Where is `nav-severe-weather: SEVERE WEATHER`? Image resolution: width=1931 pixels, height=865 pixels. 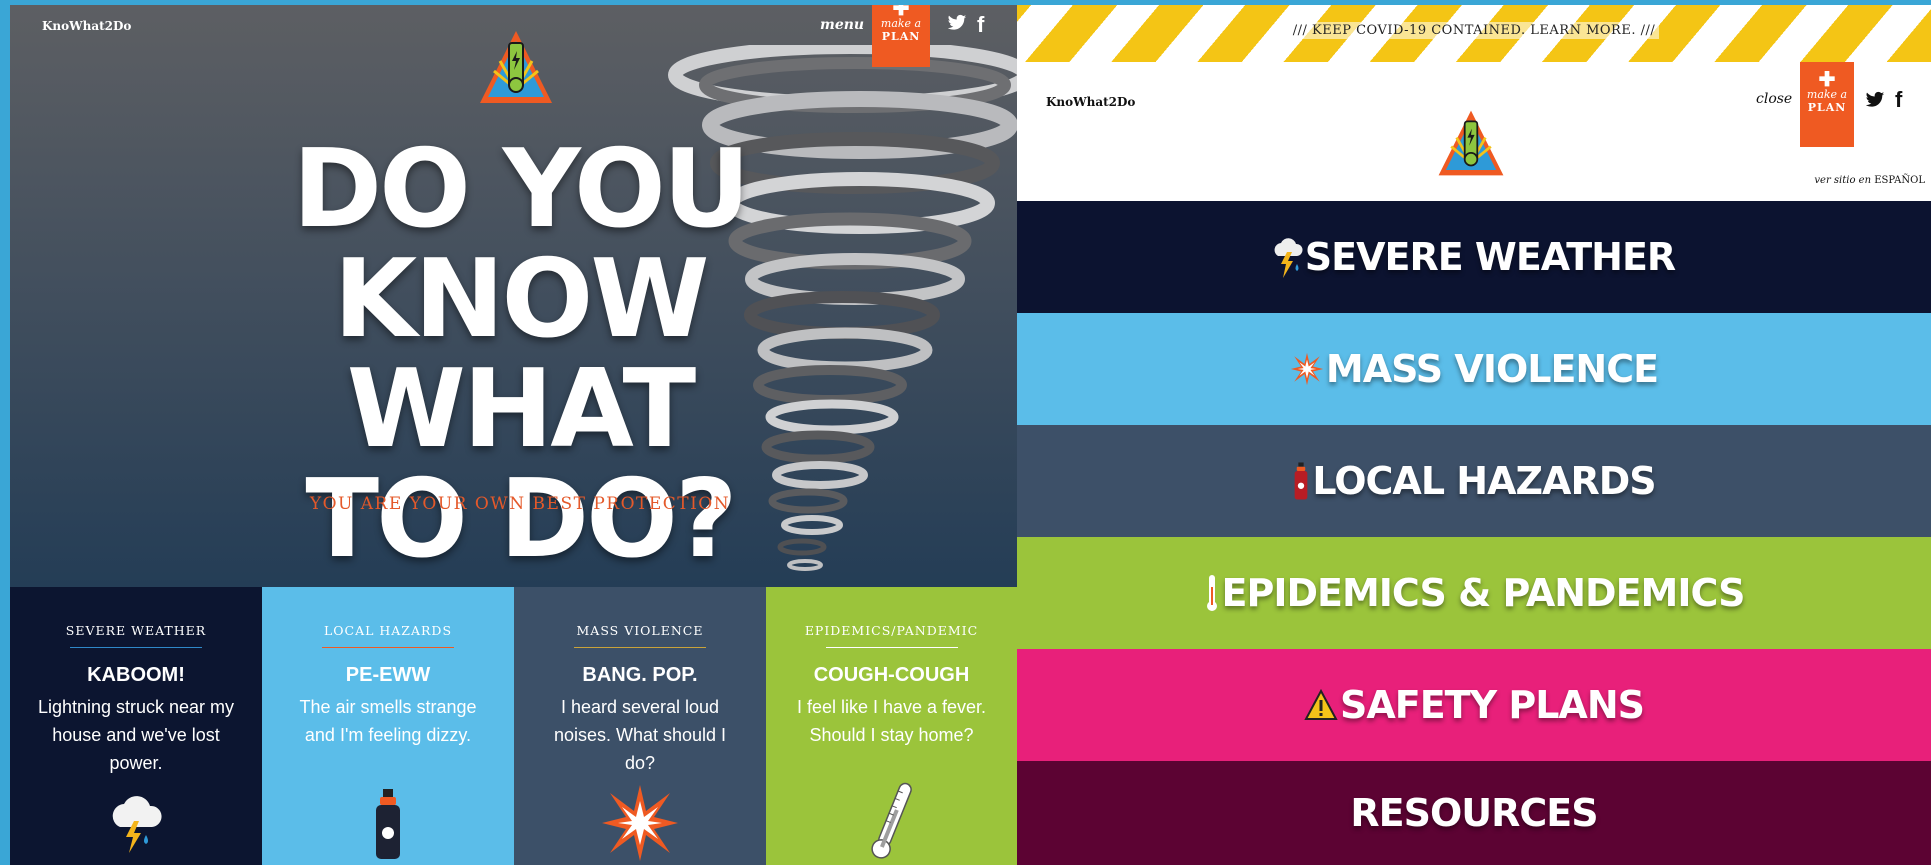
nav-severe-weather: SEVERE WEATHER is located at coordinates (1474, 257).